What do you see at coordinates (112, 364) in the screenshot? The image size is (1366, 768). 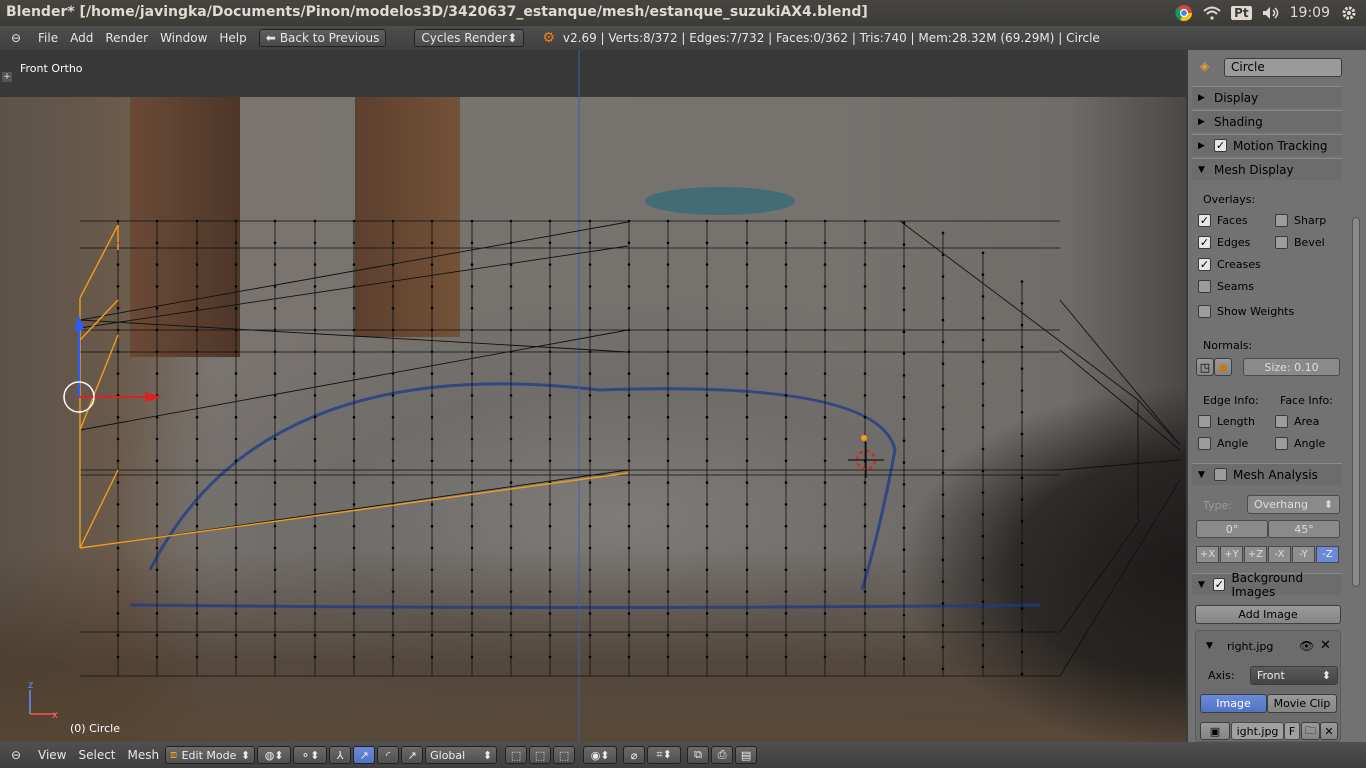 I see `transform-manipulator` at bounding box center [112, 364].